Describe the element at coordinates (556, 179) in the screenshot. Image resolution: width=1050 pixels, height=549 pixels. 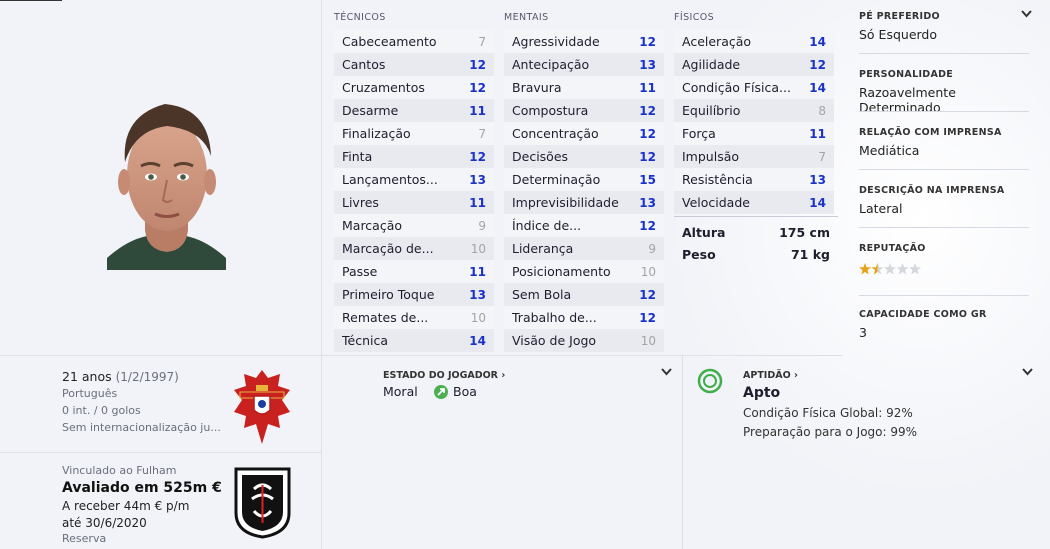
I see `attribute-label: Determinação` at that location.